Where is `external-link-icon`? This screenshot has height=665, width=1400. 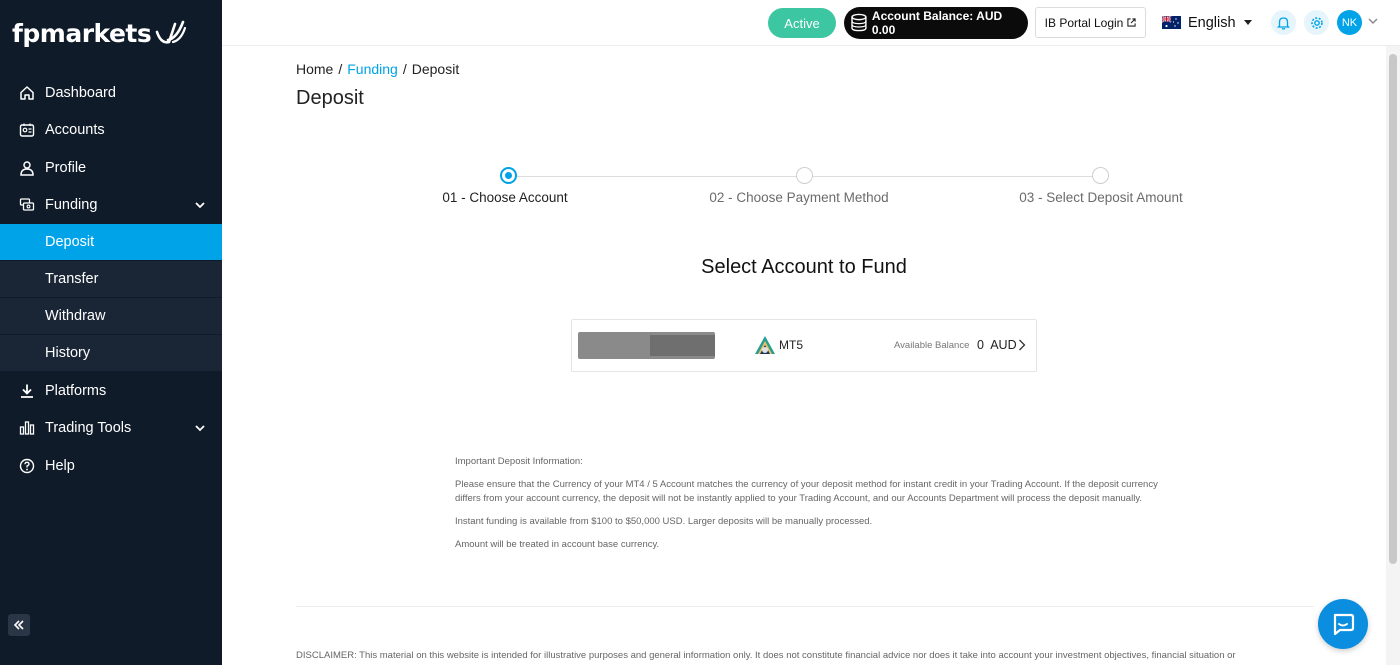 external-link-icon is located at coordinates (1131, 22).